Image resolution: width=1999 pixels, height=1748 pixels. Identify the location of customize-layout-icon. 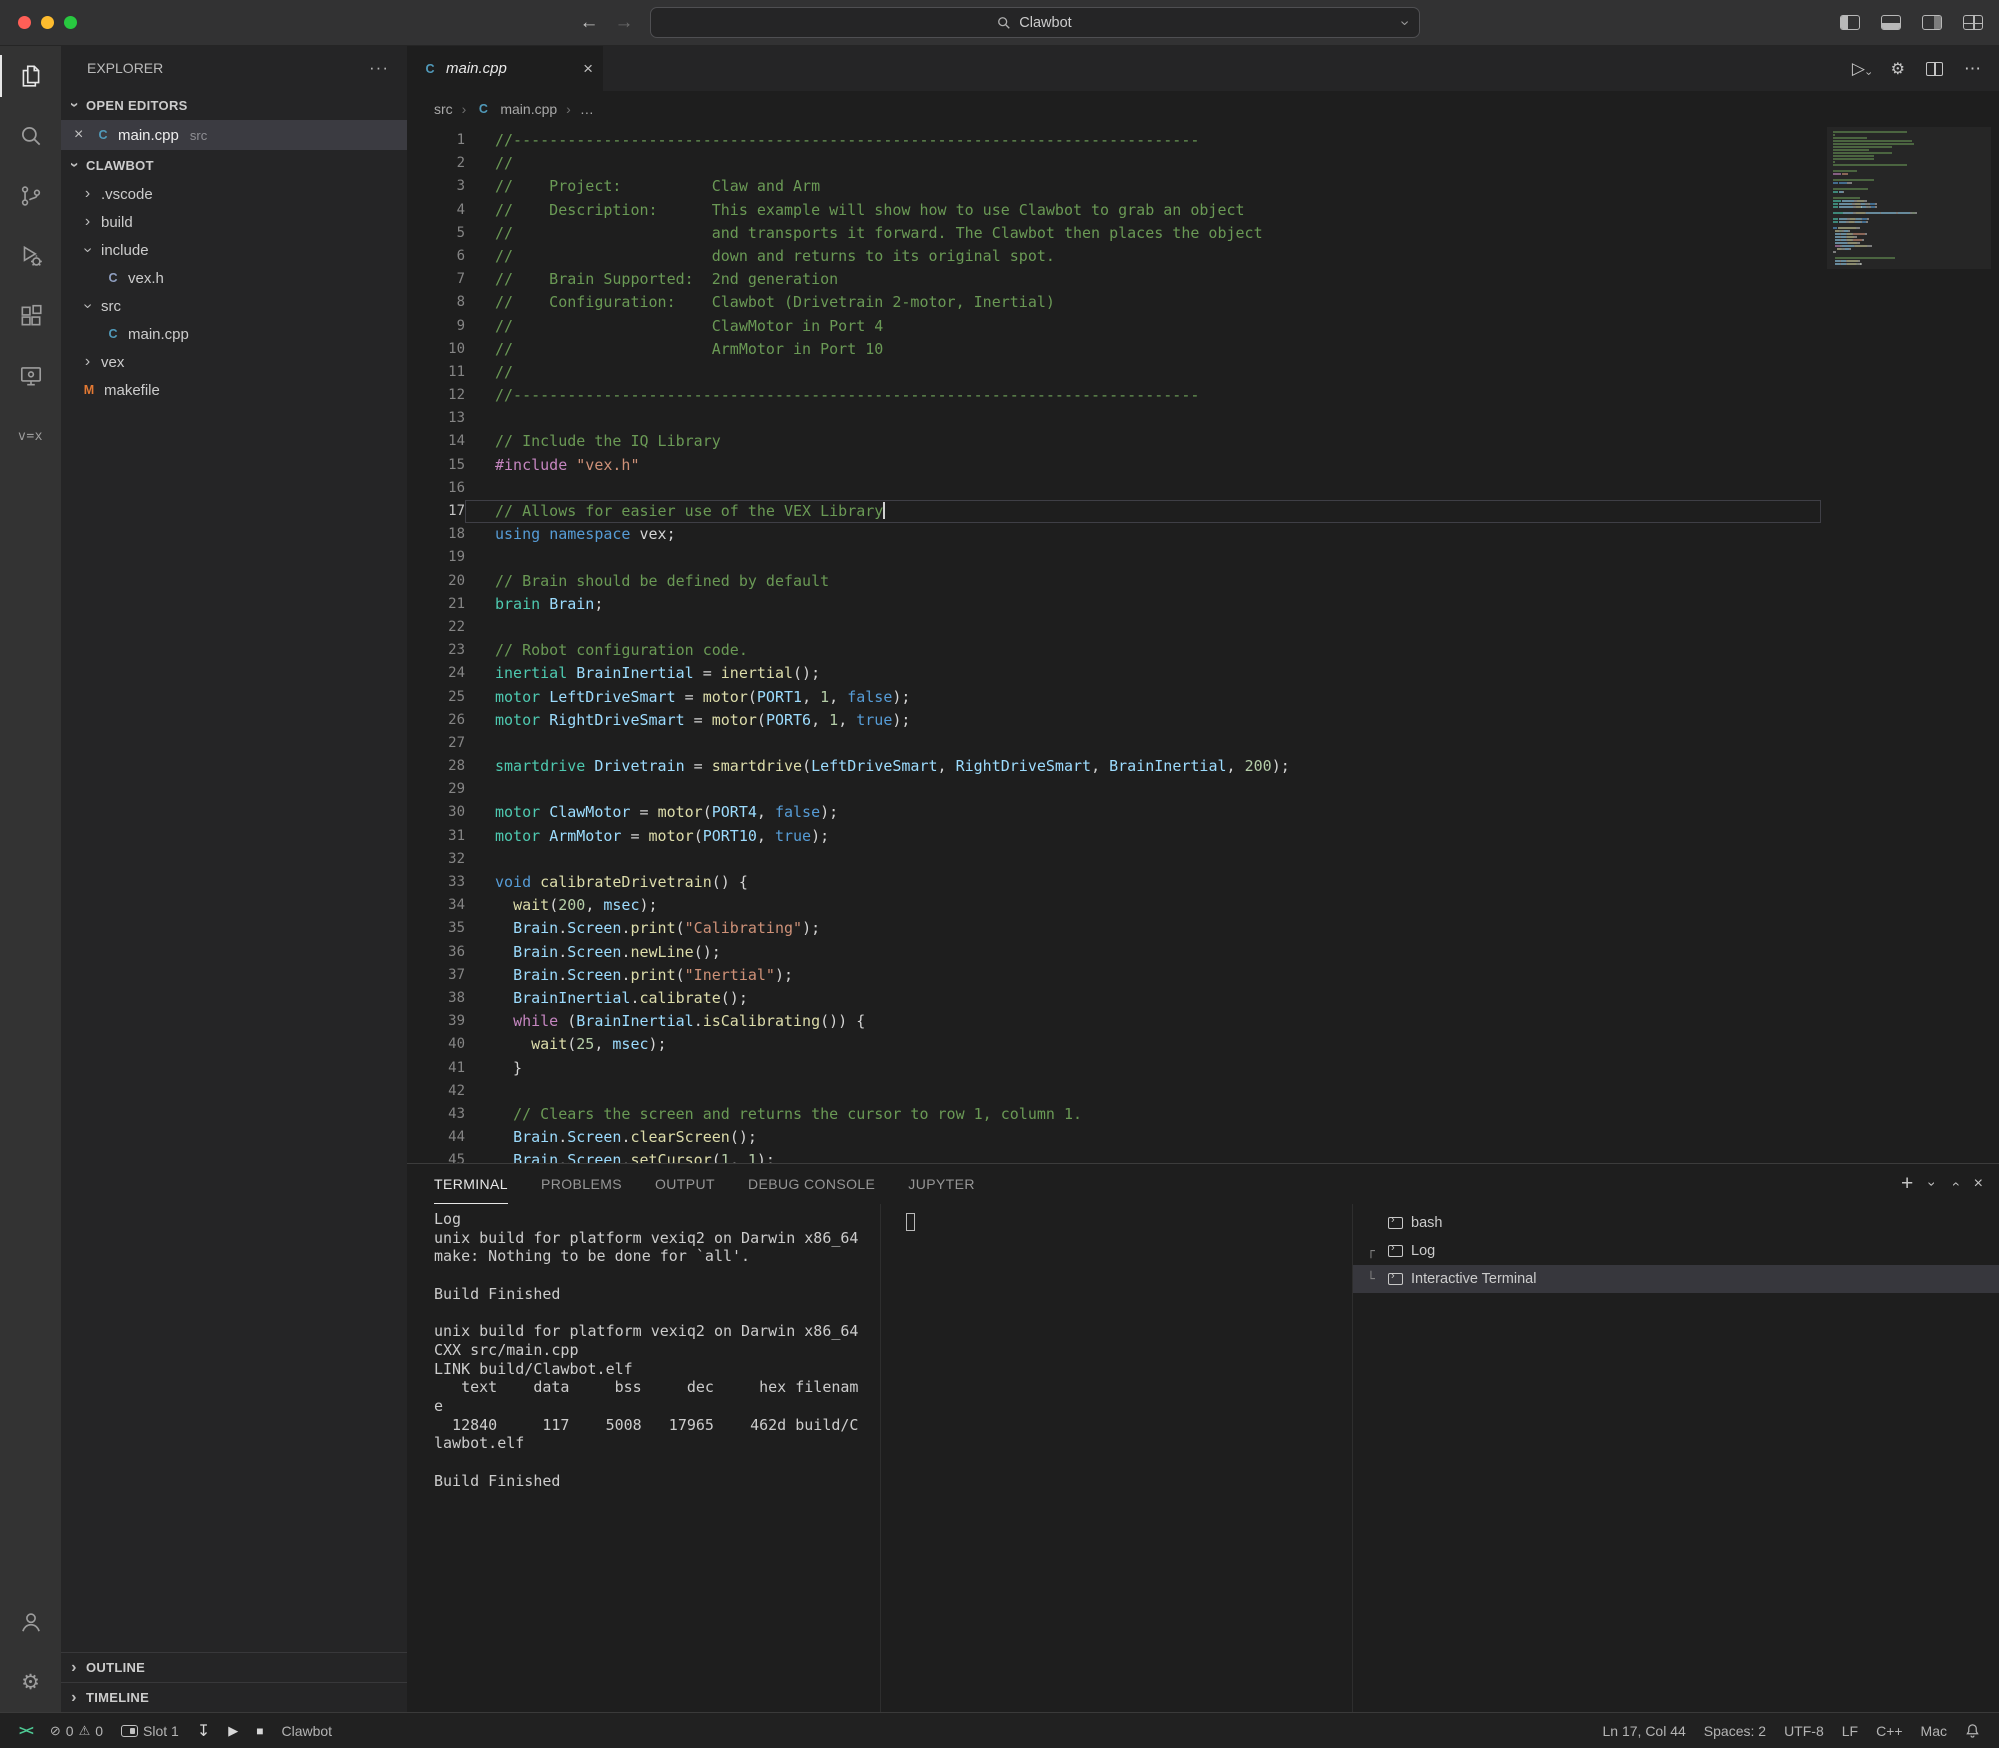
(1973, 22).